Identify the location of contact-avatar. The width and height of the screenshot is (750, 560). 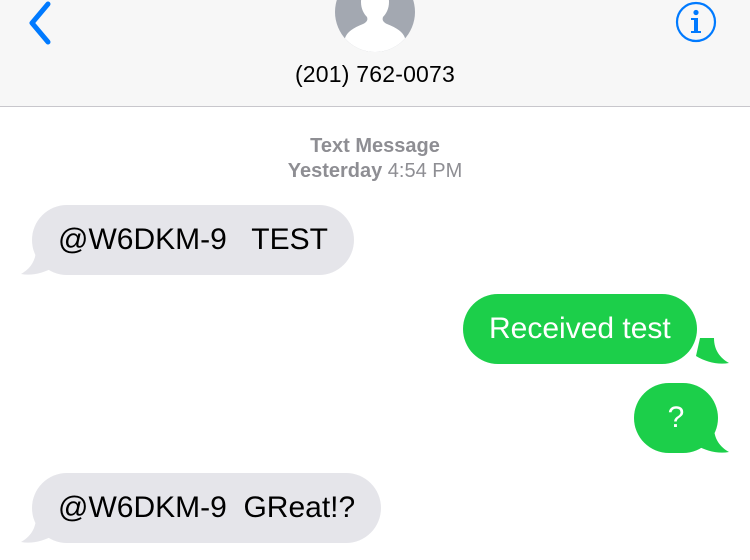
(375, 26).